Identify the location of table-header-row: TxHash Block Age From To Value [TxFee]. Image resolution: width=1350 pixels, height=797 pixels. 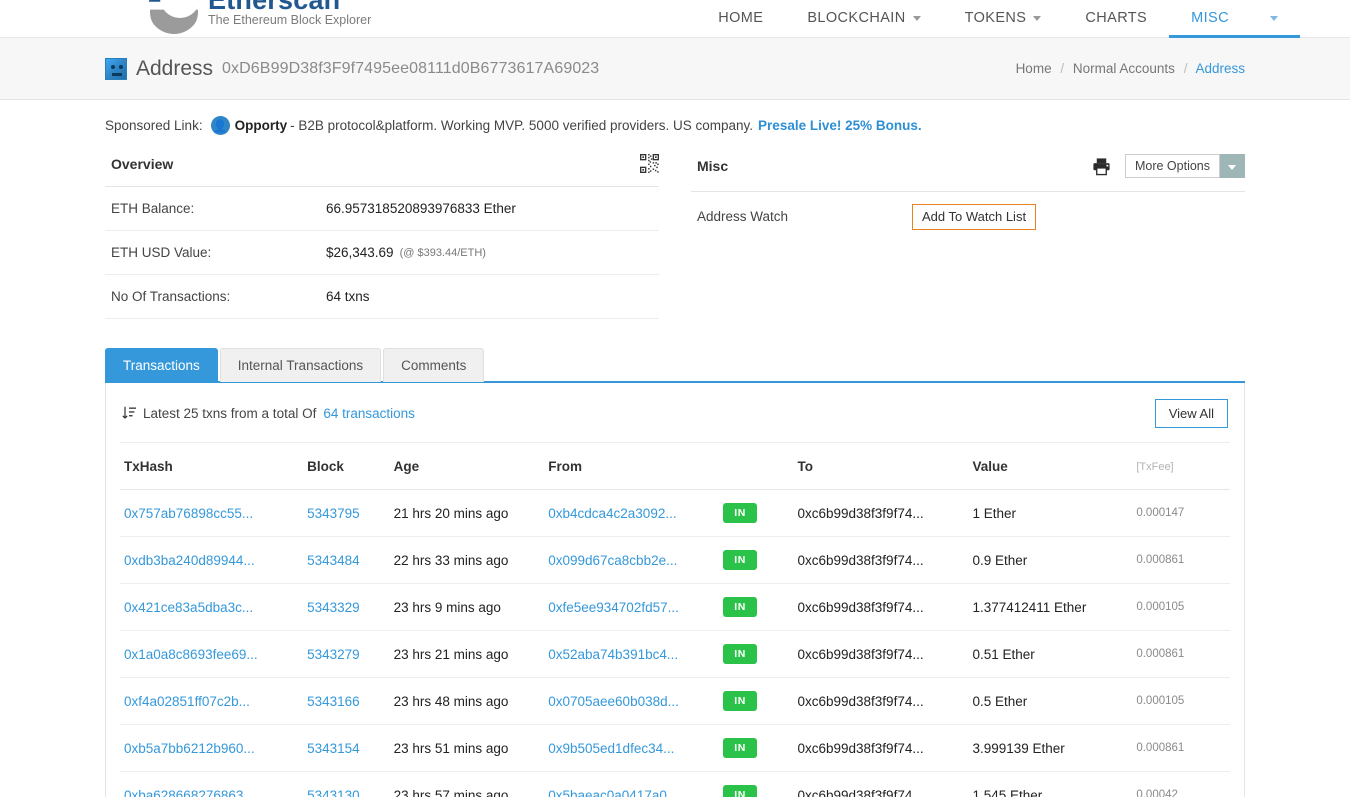
(675, 466).